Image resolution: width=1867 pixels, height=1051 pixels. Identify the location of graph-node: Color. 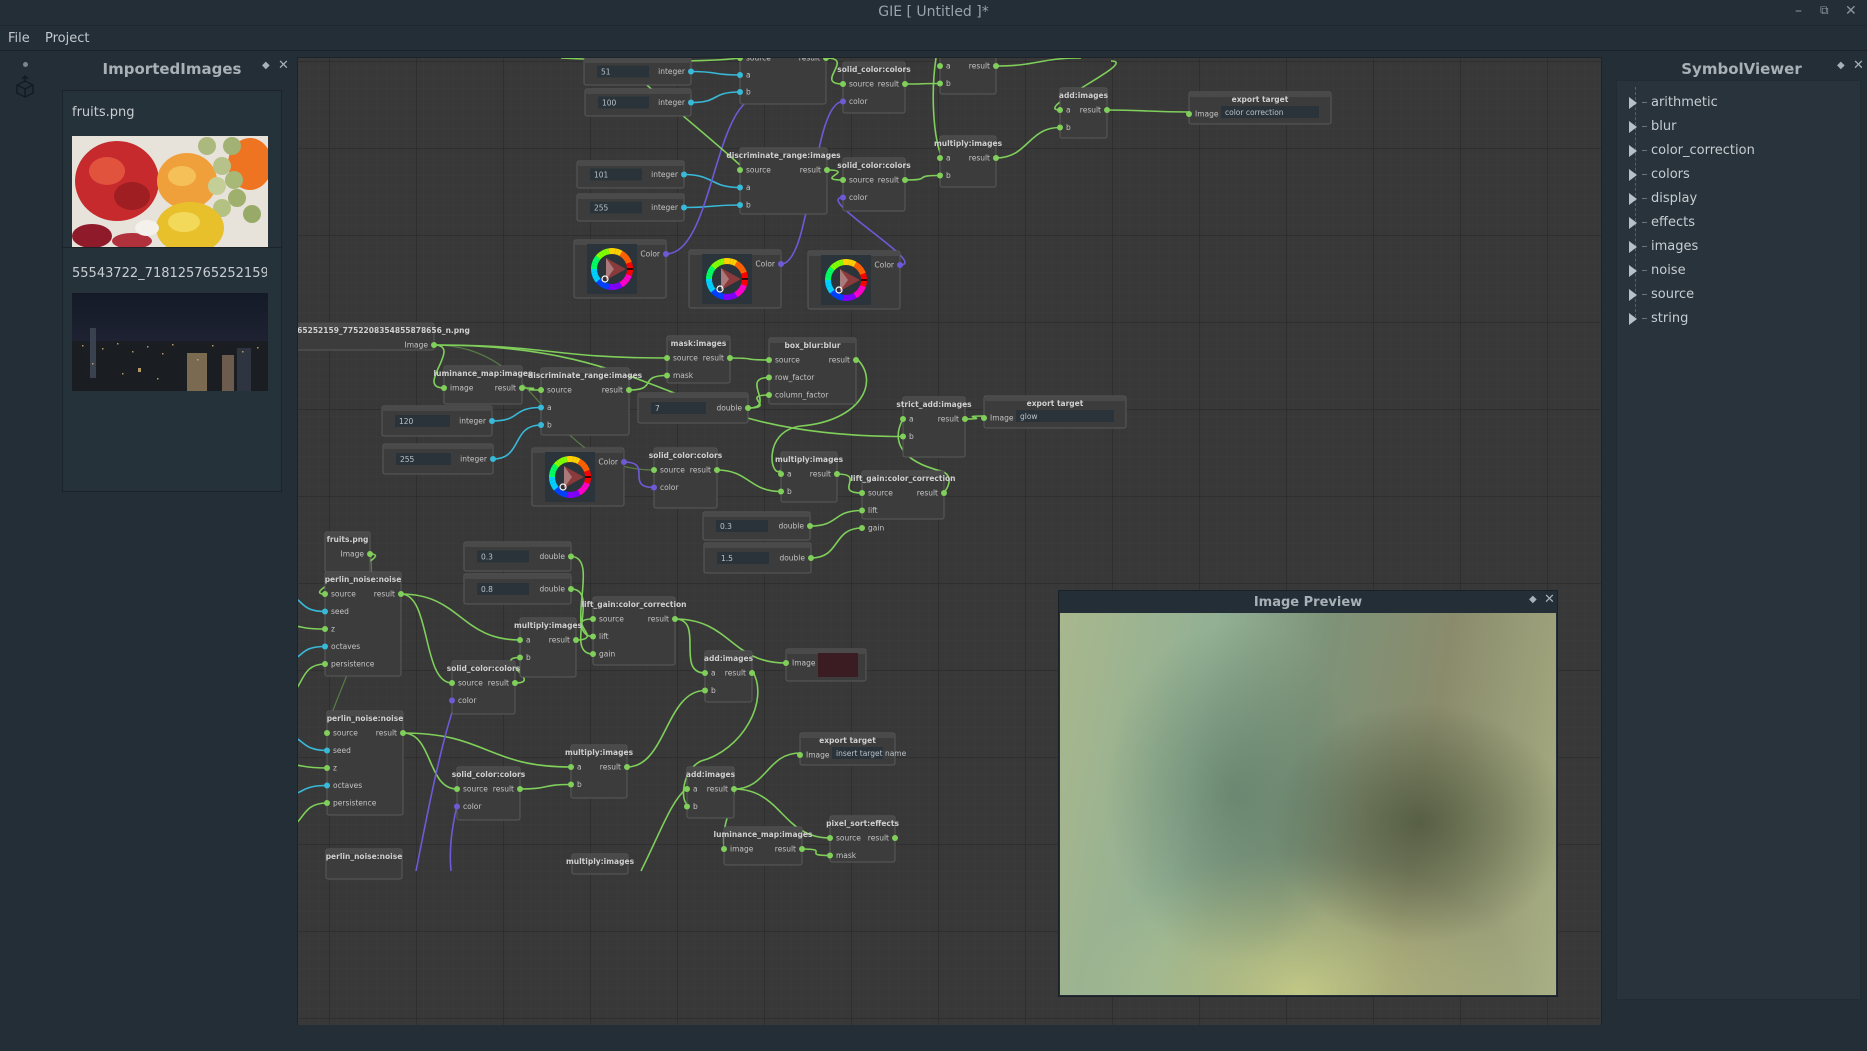
(736, 279).